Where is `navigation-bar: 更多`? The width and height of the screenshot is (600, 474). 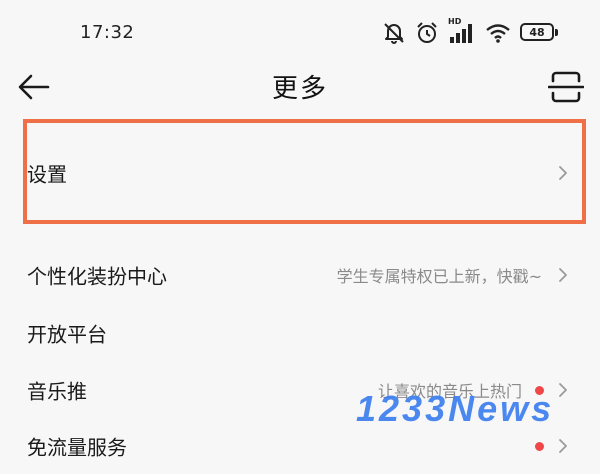 navigation-bar: 更多 is located at coordinates (300, 87).